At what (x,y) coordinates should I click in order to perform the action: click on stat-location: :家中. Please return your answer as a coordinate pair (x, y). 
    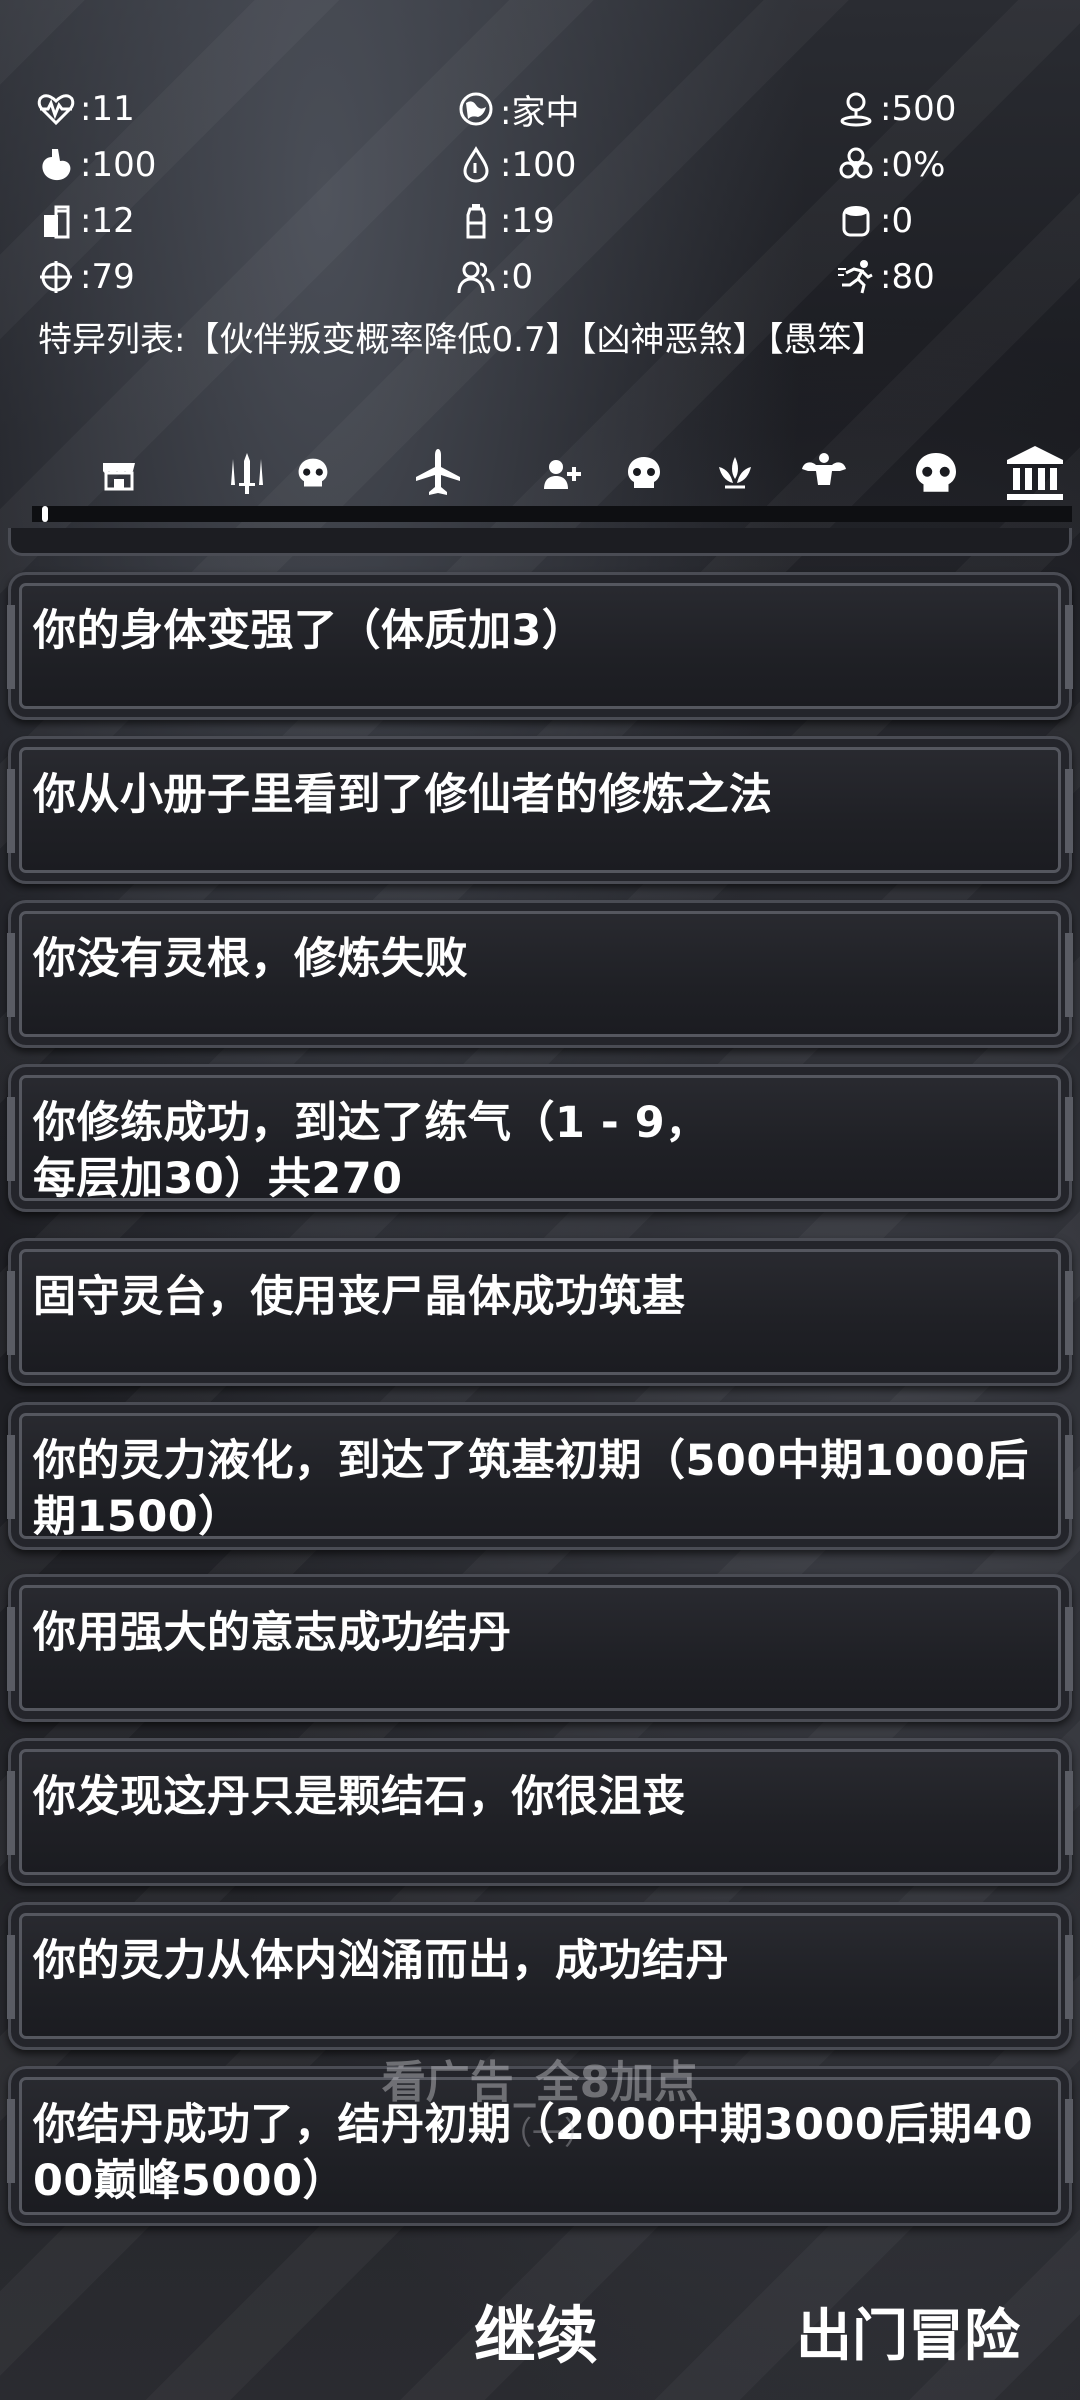
    Looking at the image, I should click on (646, 109).